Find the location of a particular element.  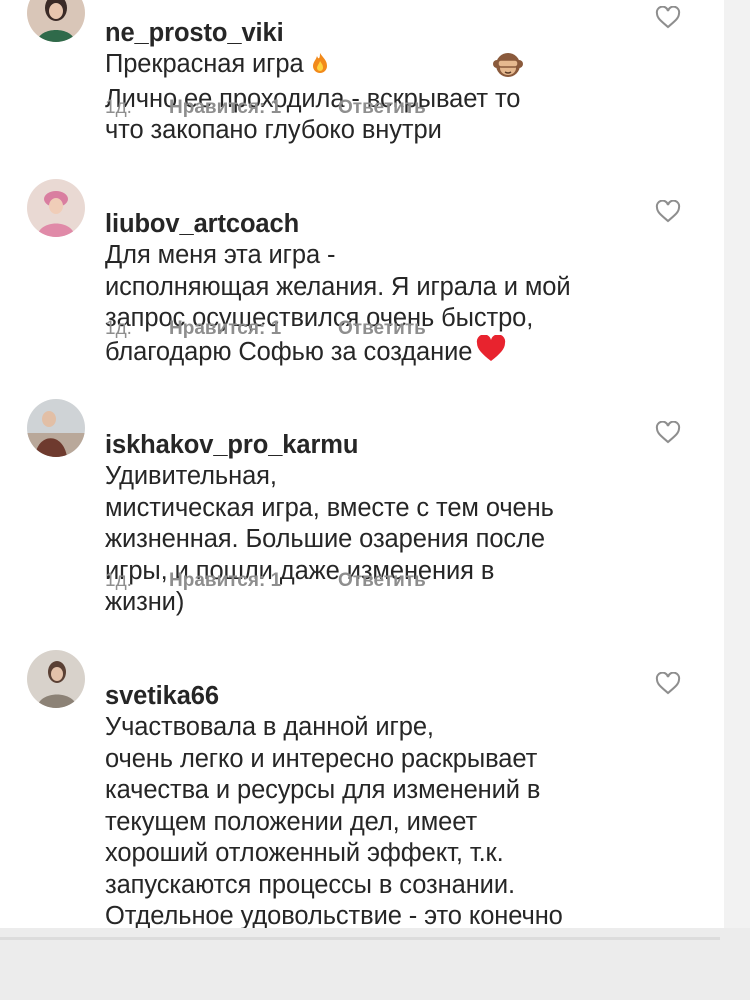

divider is located at coordinates (360, 938).